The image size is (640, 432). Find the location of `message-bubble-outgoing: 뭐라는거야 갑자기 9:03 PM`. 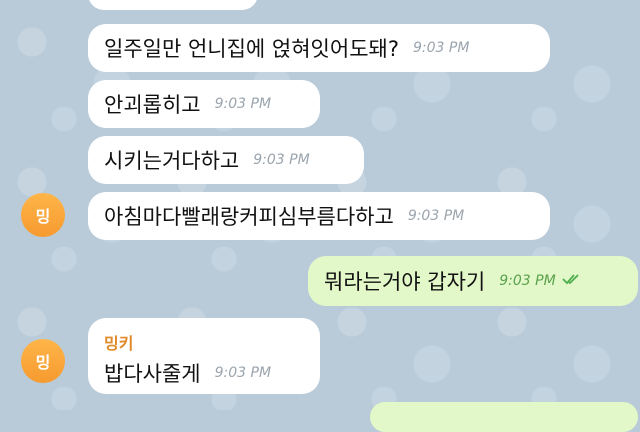

message-bubble-outgoing: 뭐라는거야 갑자기 9:03 PM is located at coordinates (473, 281).